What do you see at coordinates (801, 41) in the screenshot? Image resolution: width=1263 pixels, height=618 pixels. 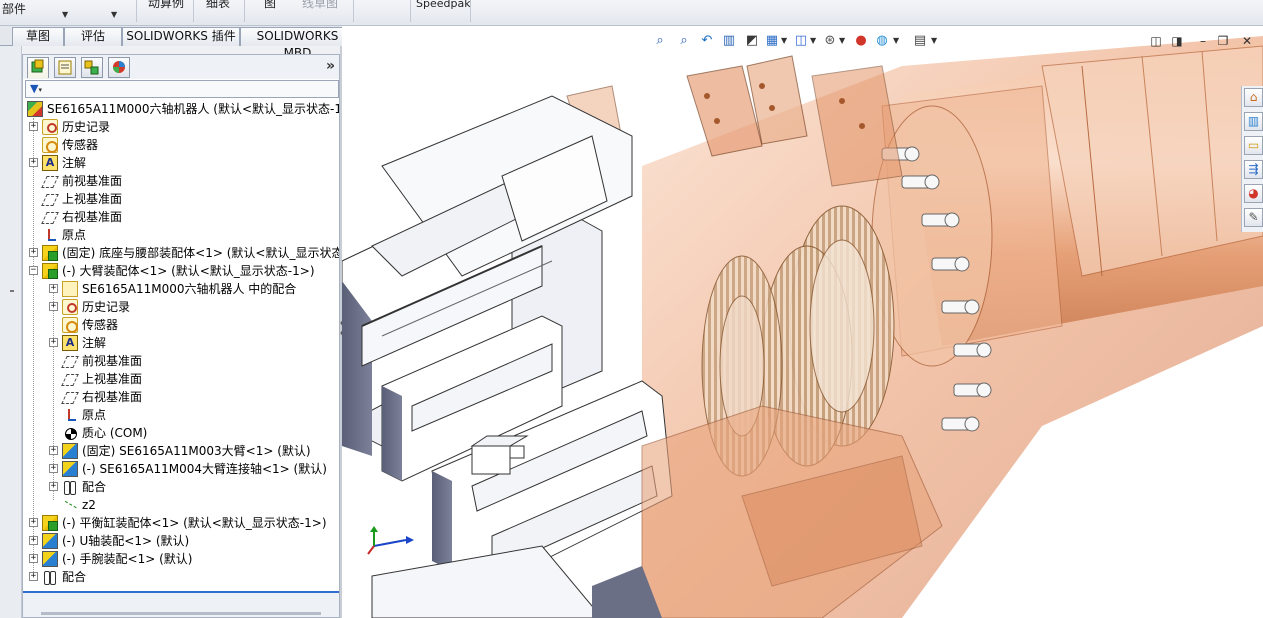 I see `display-style-icon: ◫` at bounding box center [801, 41].